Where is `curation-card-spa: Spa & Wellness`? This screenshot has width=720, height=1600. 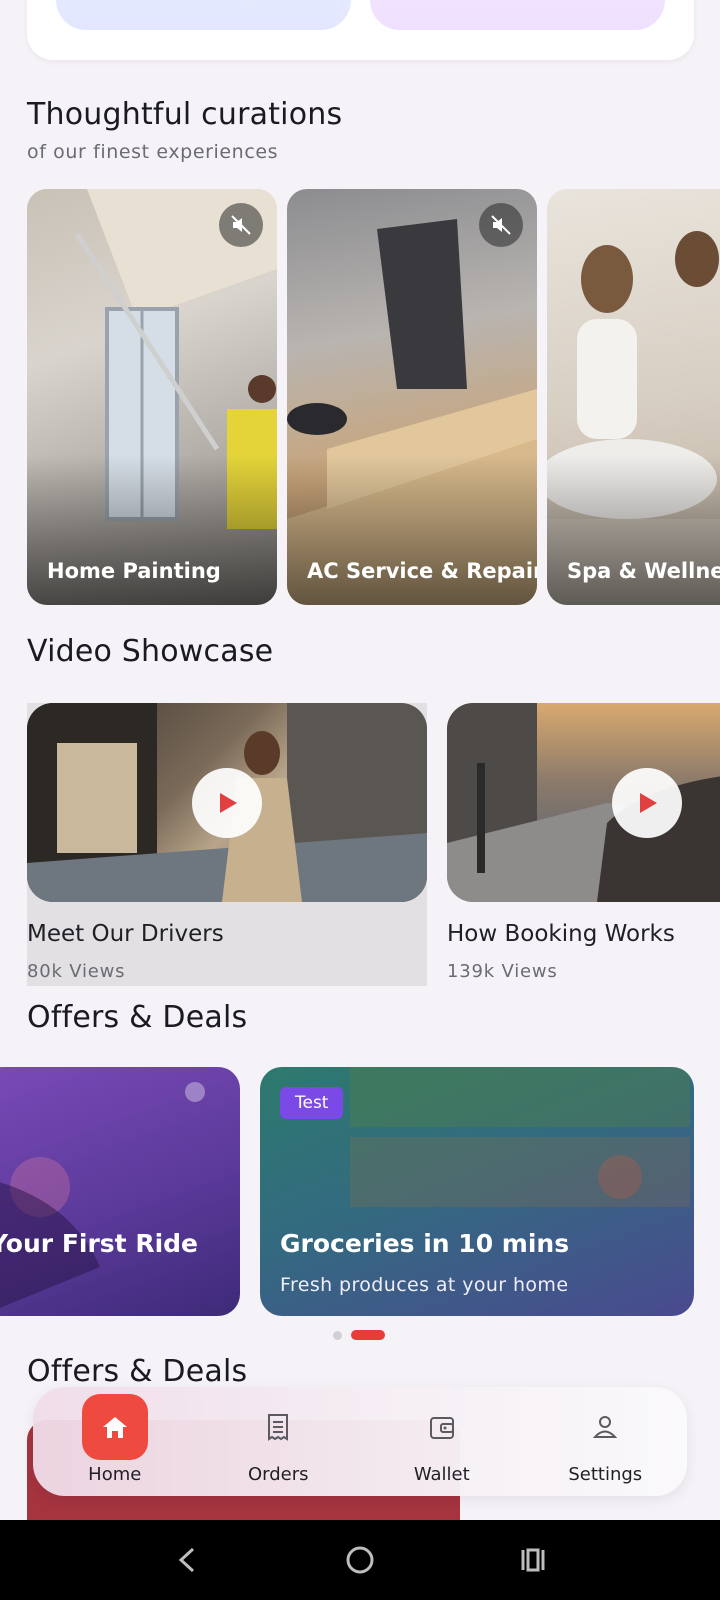 curation-card-spa: Spa & Wellness is located at coordinates (633, 397).